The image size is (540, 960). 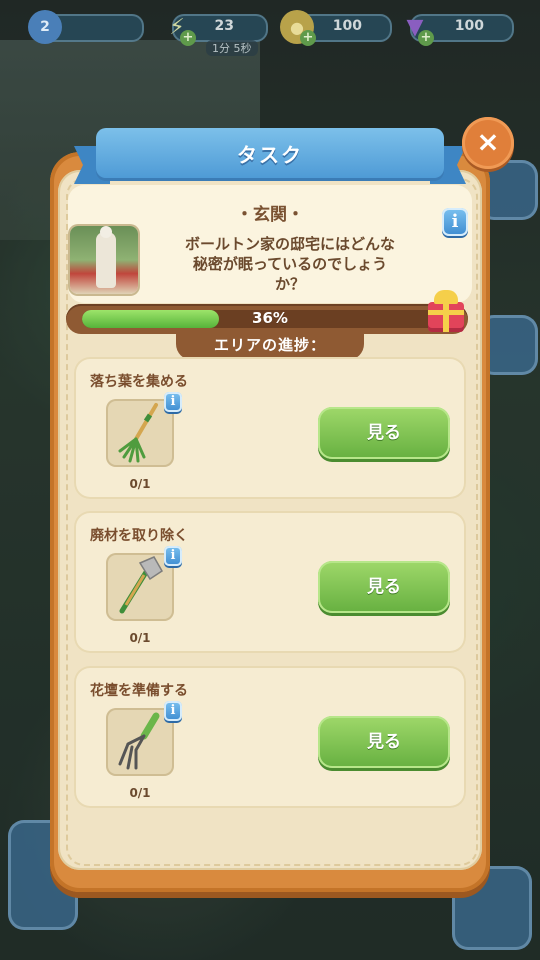 I want to click on energy-bar: ⚡ + 23, so click(x=218, y=30).